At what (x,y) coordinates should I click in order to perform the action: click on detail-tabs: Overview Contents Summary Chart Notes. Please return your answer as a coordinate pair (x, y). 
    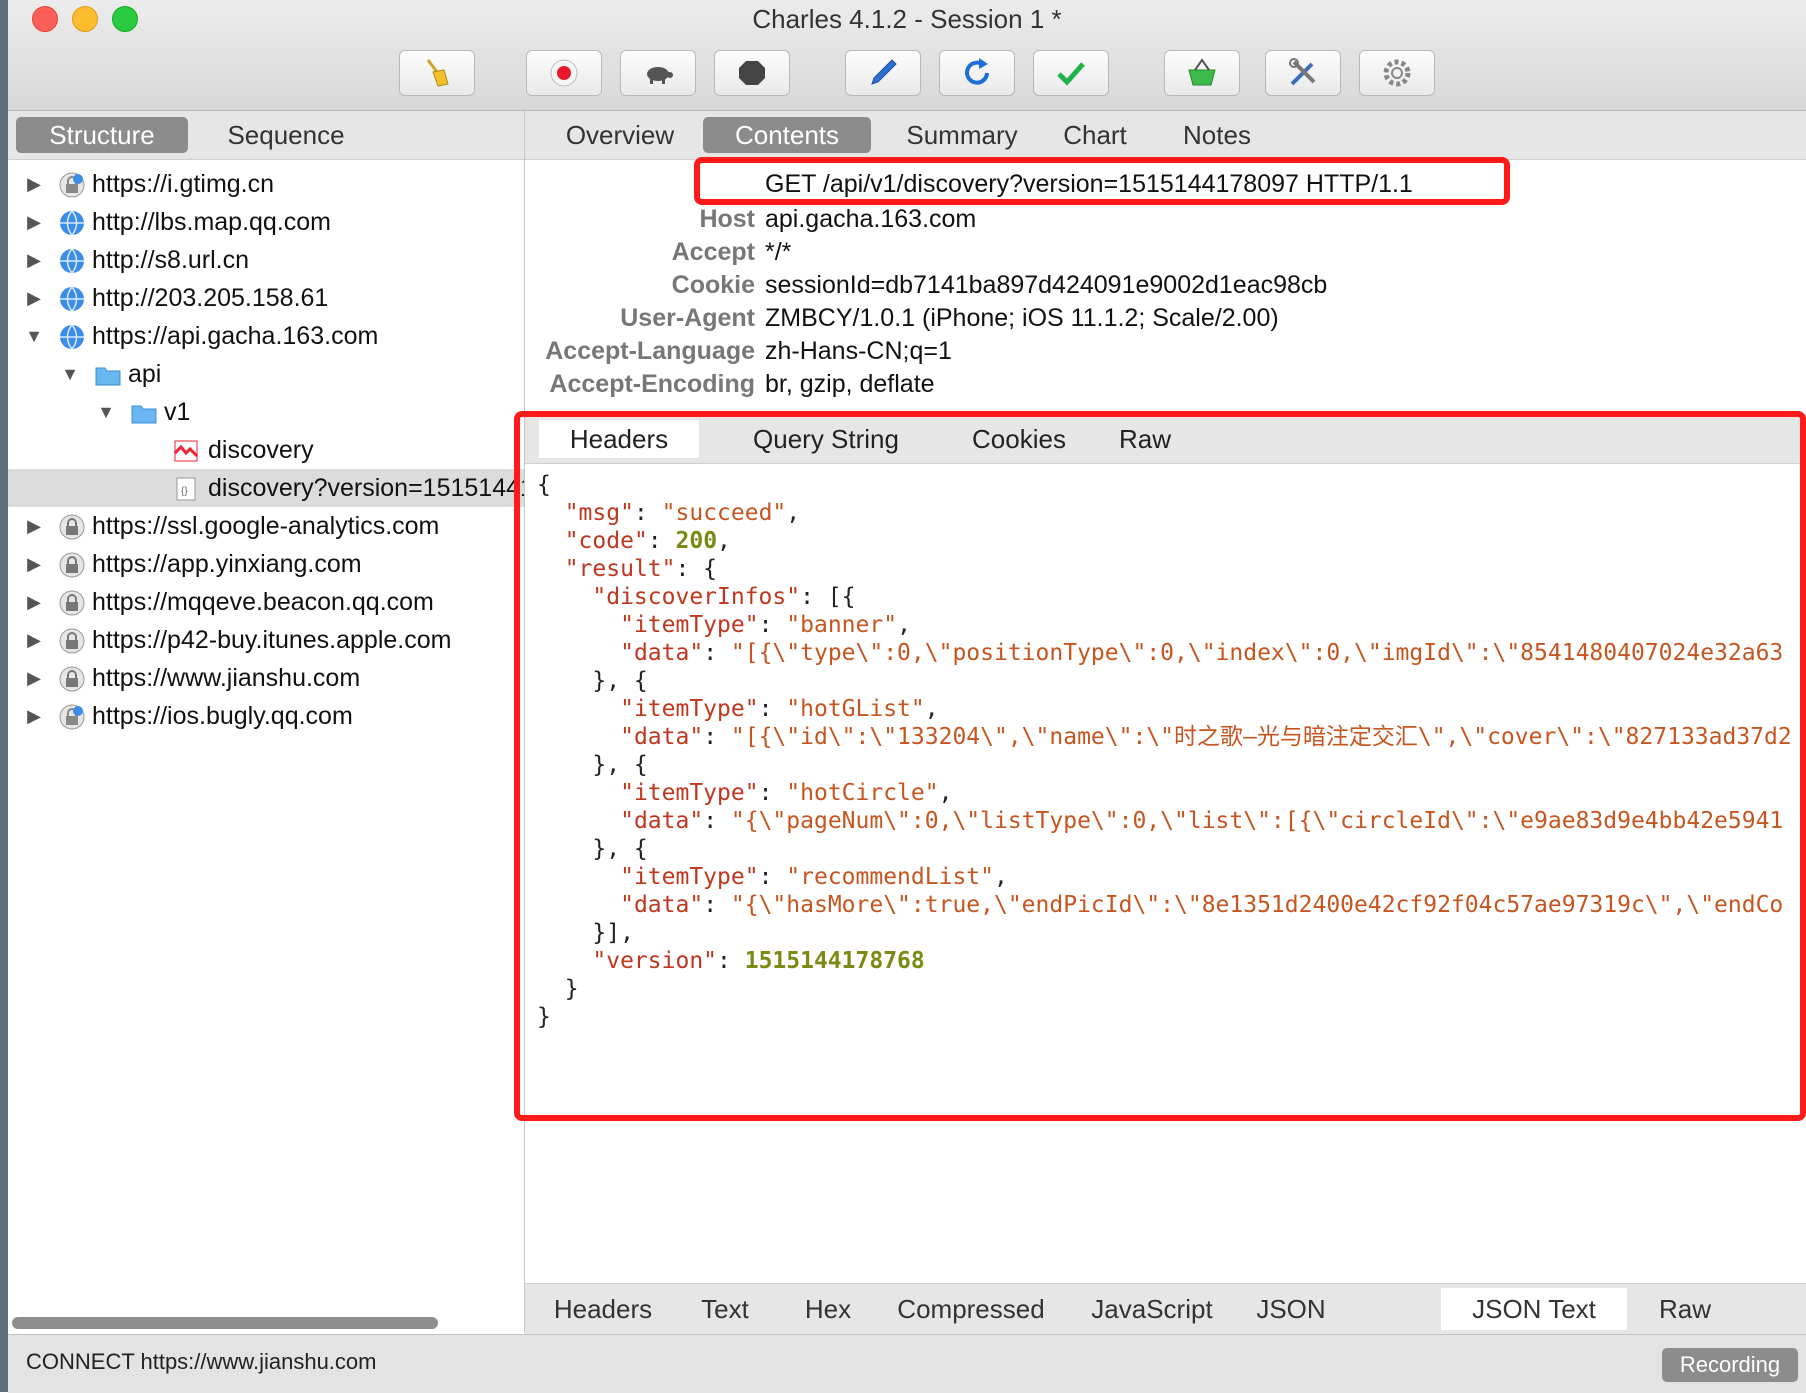
    Looking at the image, I should click on (1165, 135).